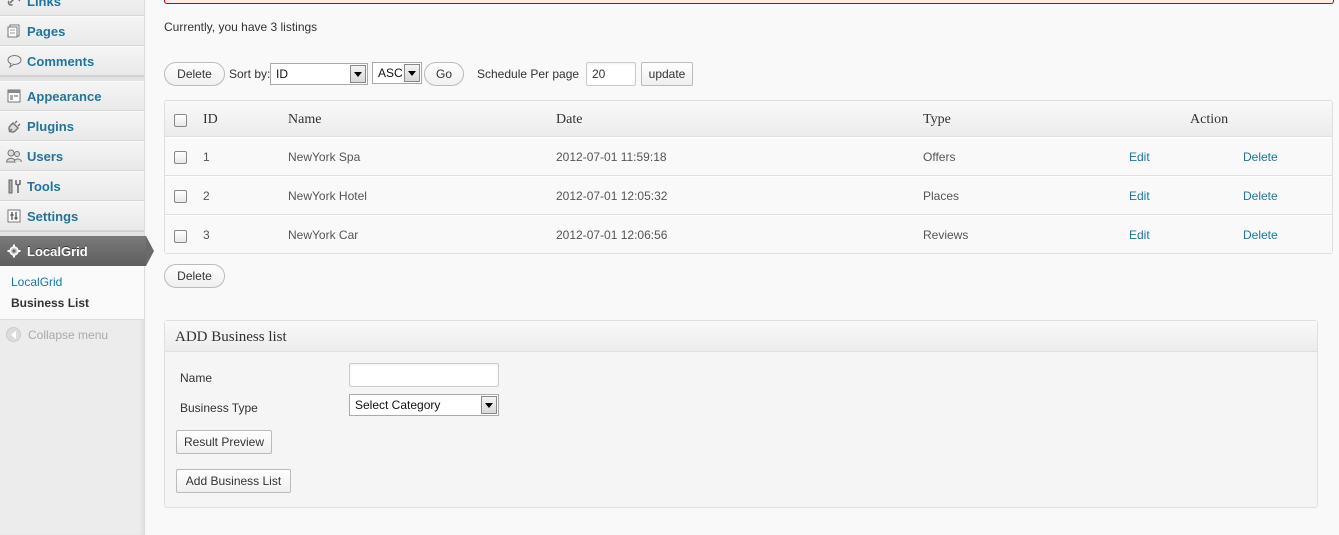 This screenshot has width=1339, height=535. I want to click on row-type: Reviews, so click(946, 235).